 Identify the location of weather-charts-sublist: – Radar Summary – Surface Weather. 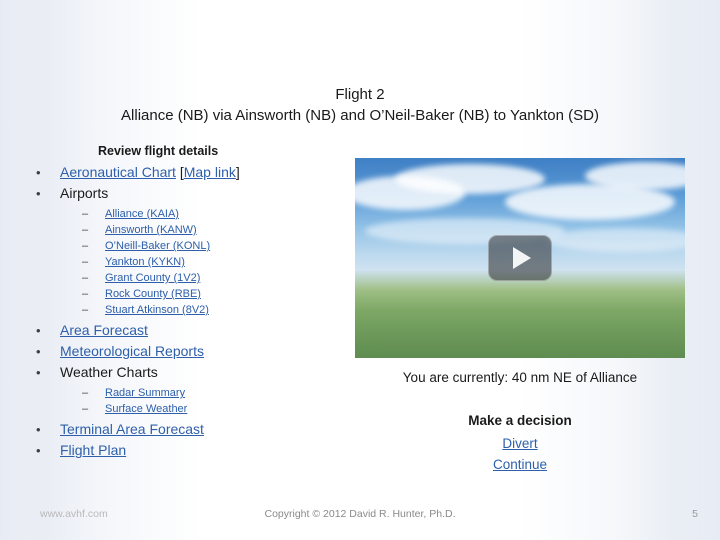
(209, 401).